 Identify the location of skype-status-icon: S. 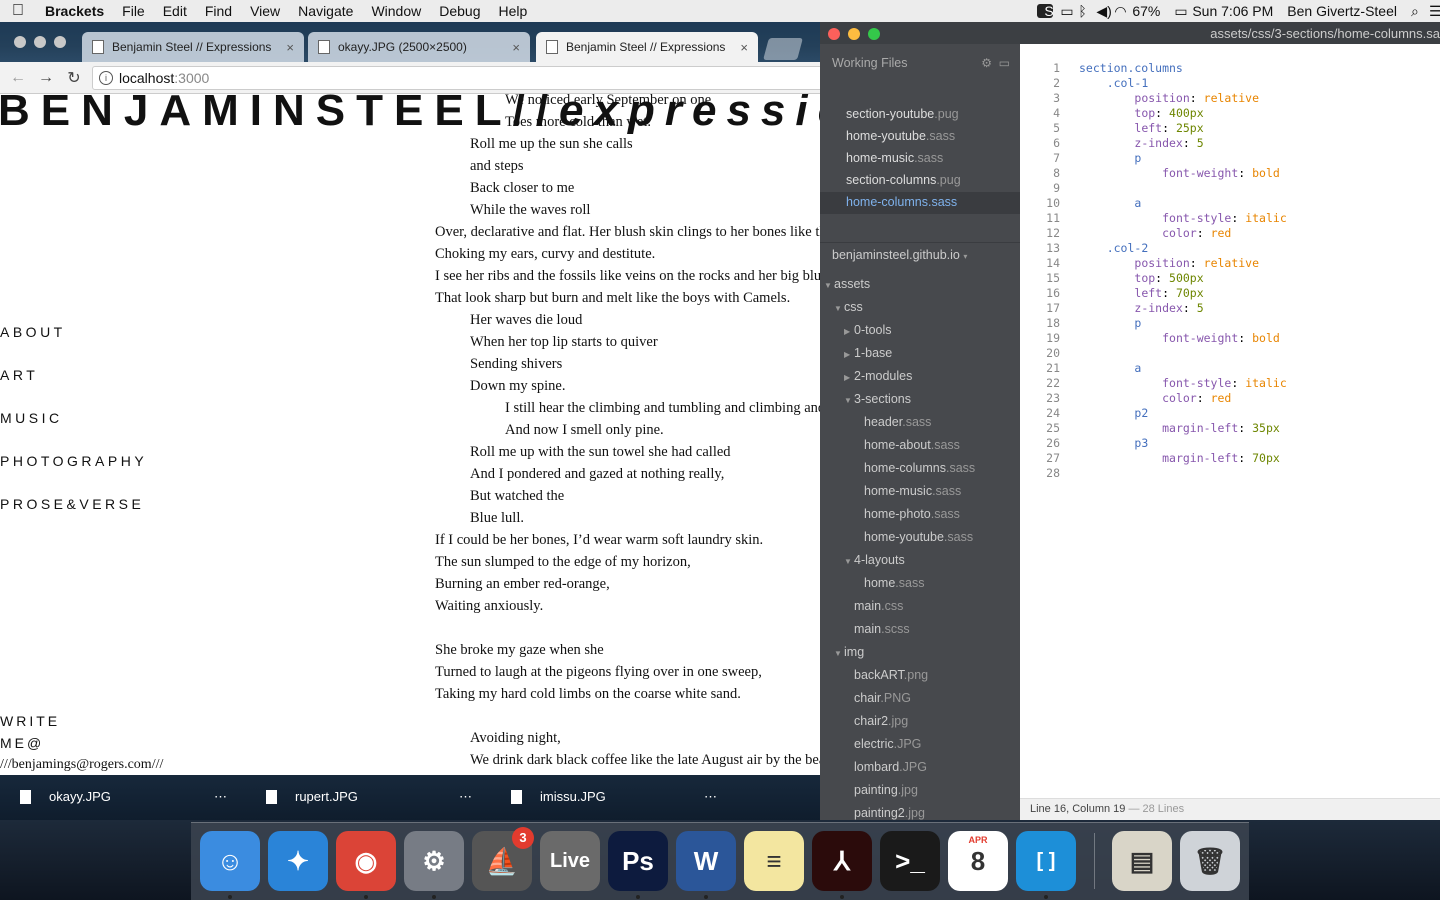
(1045, 11).